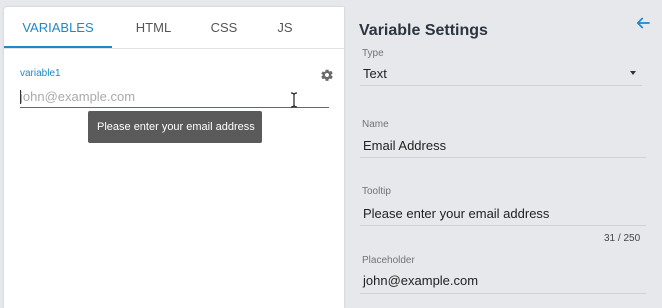 The image size is (662, 308). Describe the element at coordinates (376, 191) in the screenshot. I see `tooltip-label: Tooltip` at that location.